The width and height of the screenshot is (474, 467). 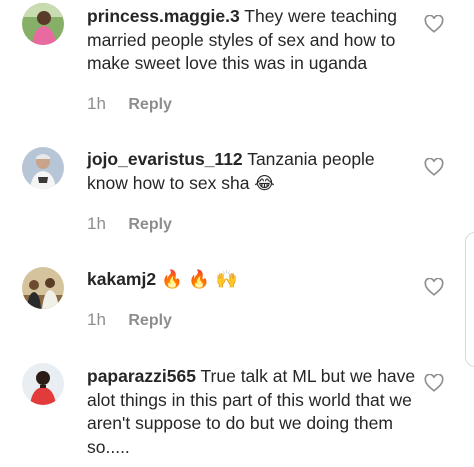 What do you see at coordinates (165, 159) in the screenshot?
I see `comment-username: jojo_evaristus_112` at bounding box center [165, 159].